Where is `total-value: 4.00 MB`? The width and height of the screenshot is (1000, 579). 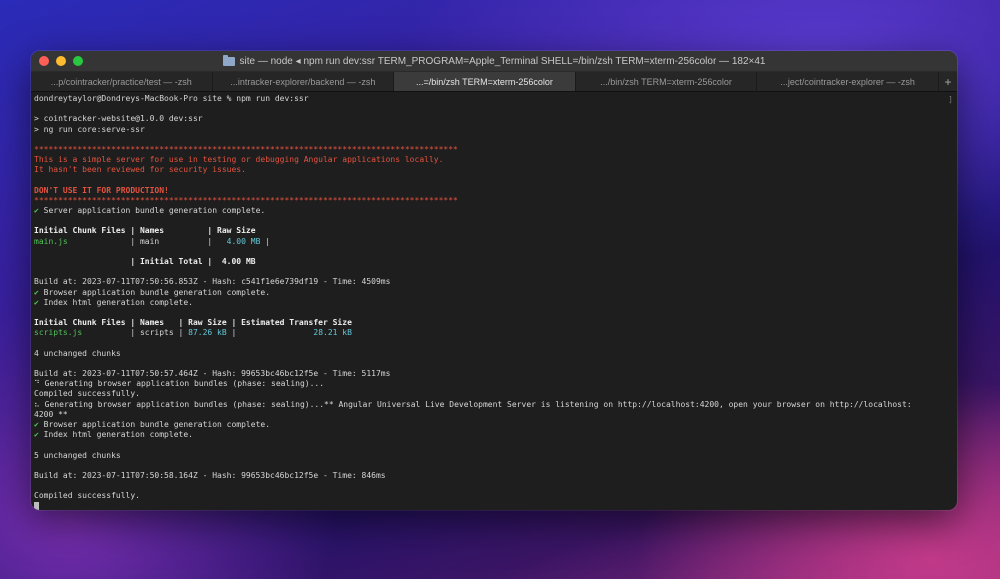 total-value: 4.00 MB is located at coordinates (238, 261).